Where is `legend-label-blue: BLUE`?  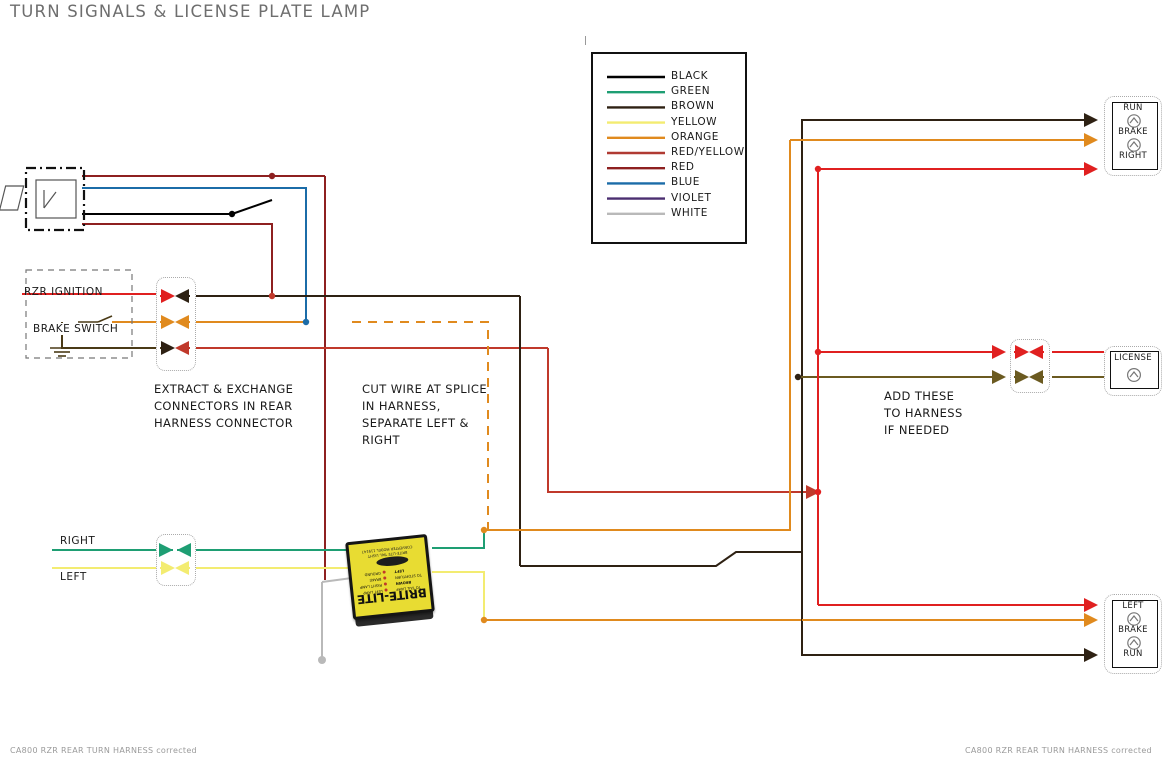 legend-label-blue: BLUE is located at coordinates (685, 182).